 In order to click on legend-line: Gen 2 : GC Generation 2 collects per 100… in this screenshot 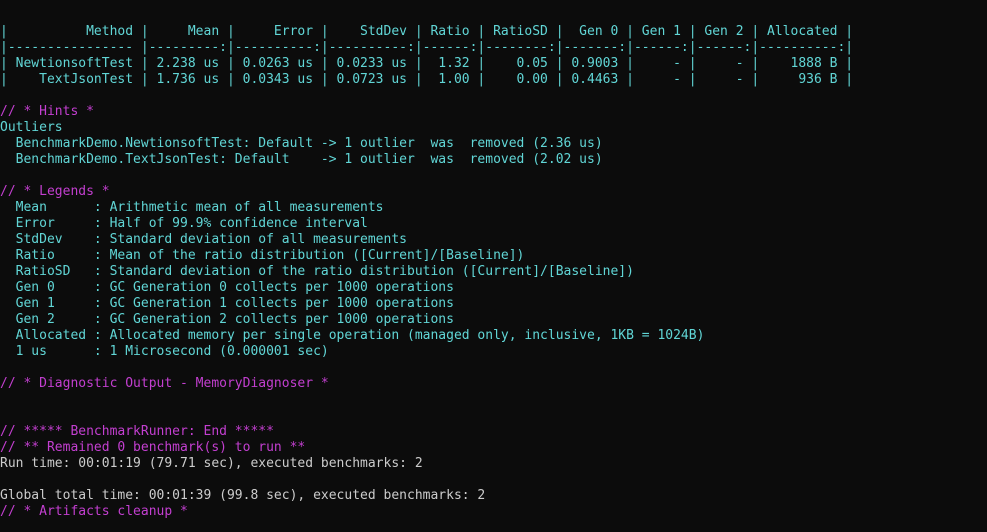, I will do `click(227, 319)`.